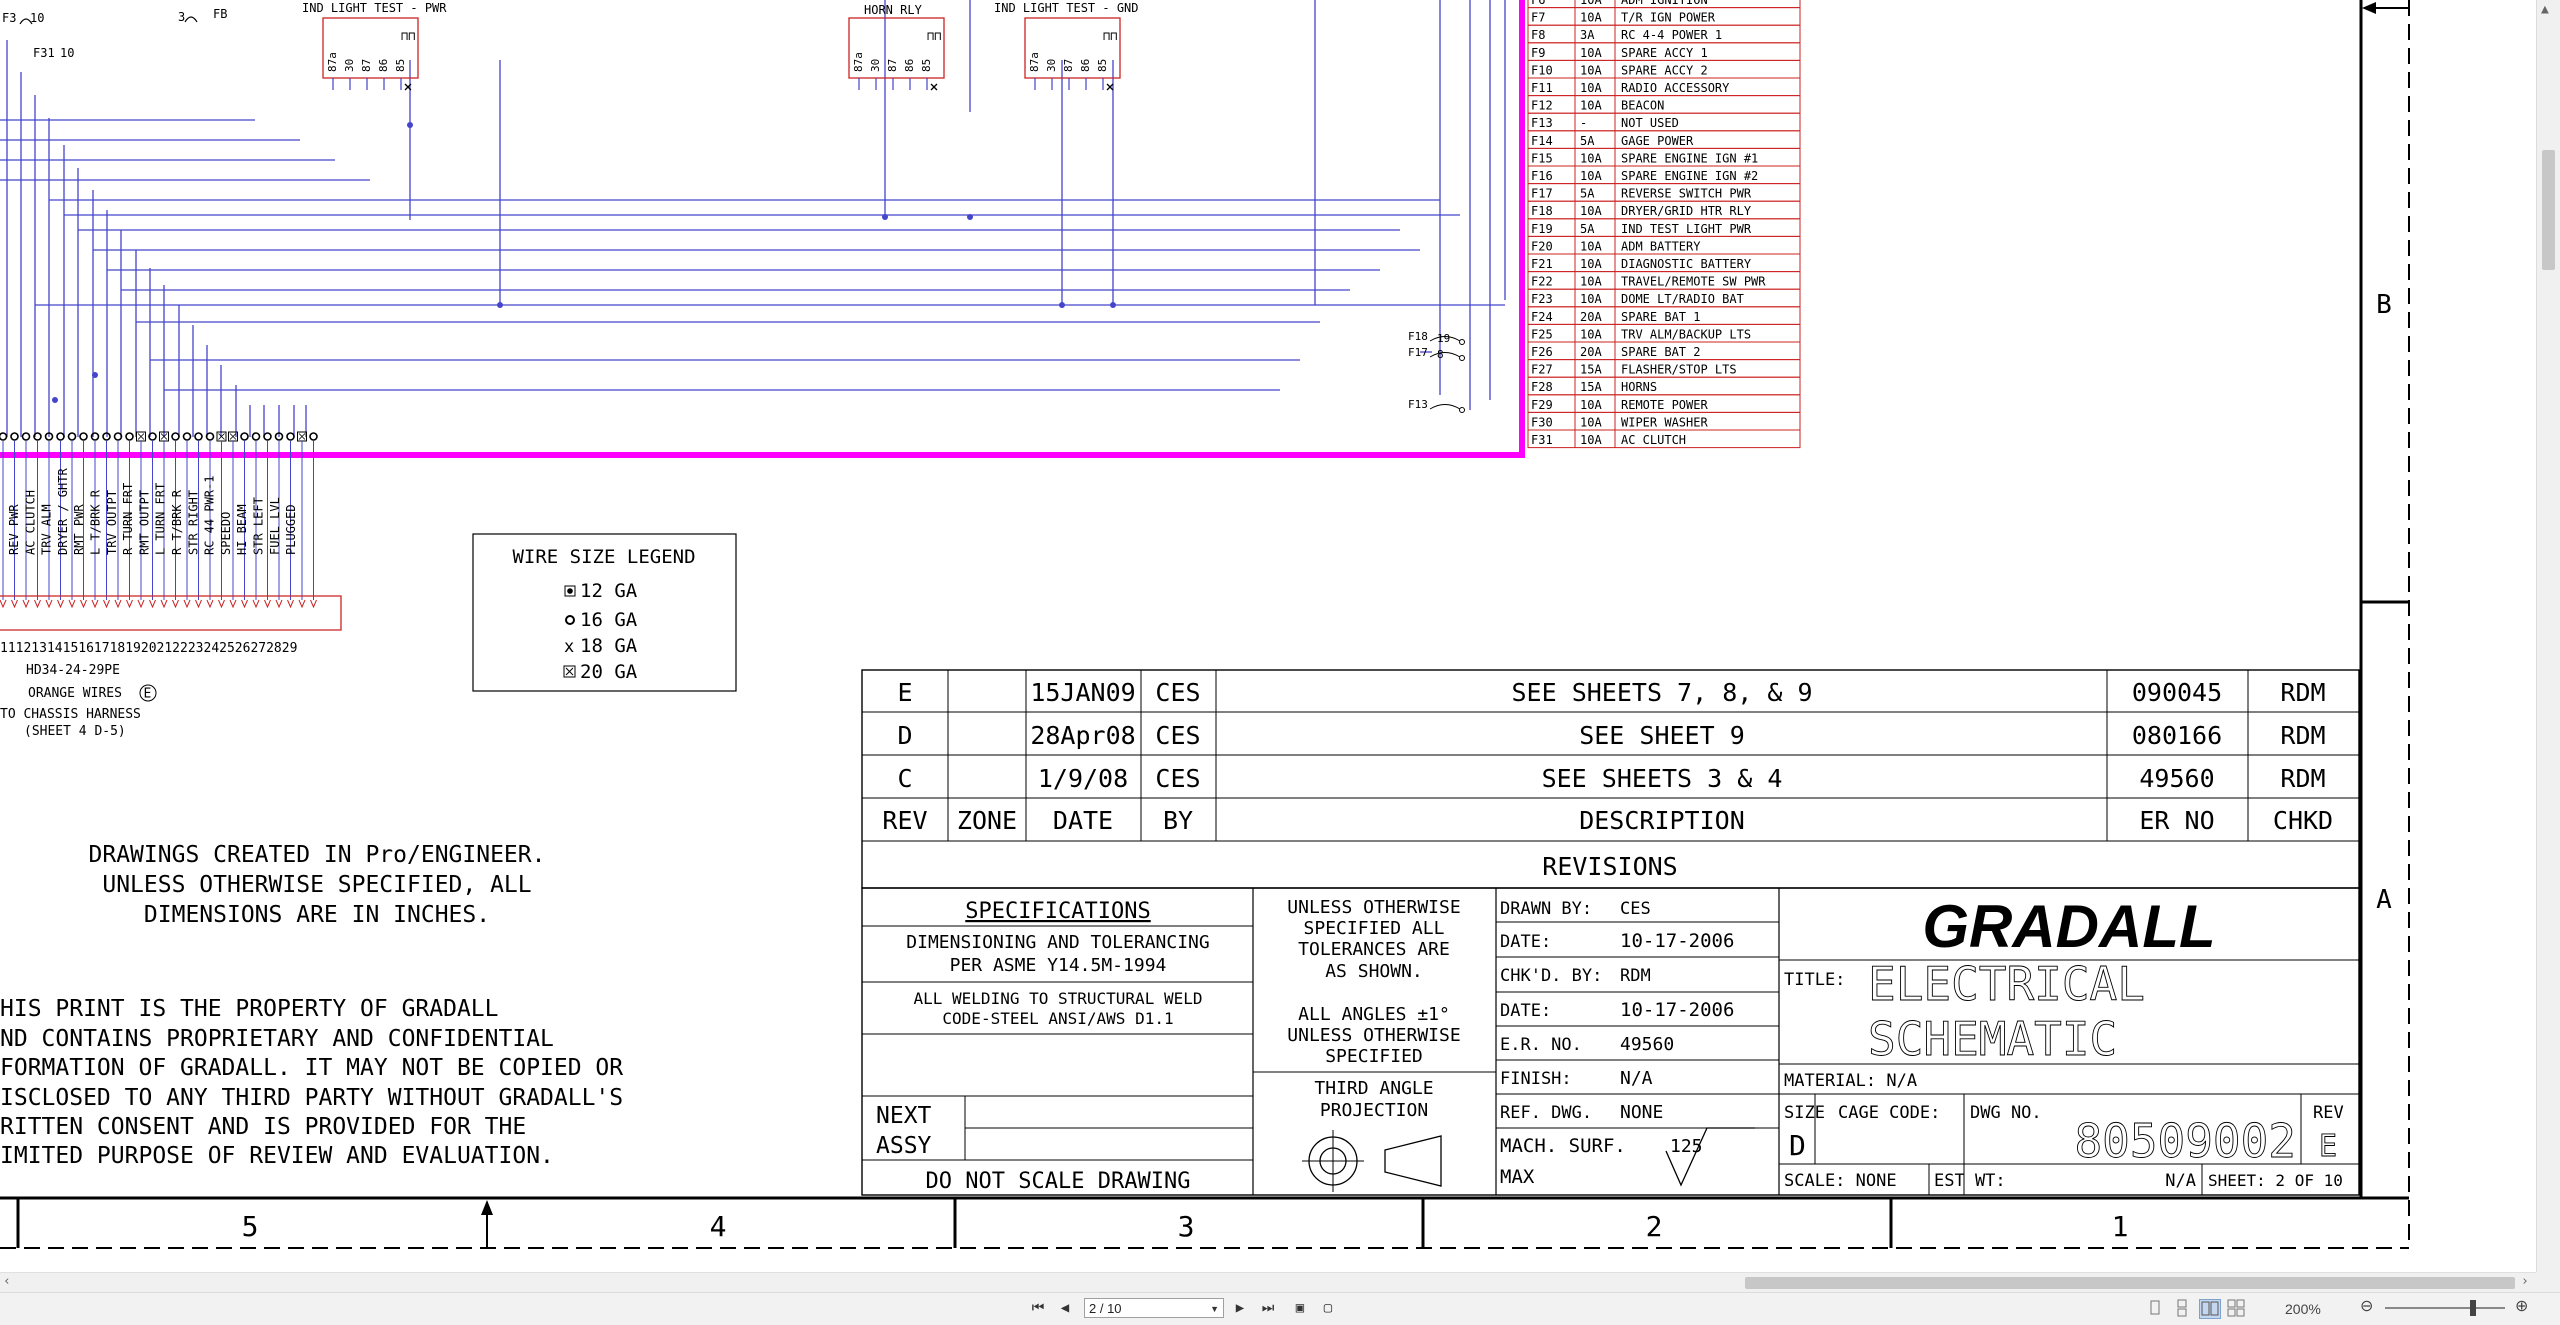  Describe the element at coordinates (1662, 778) in the screenshot. I see `rev-c-description: SEE SHEETS 3 & 4` at that location.